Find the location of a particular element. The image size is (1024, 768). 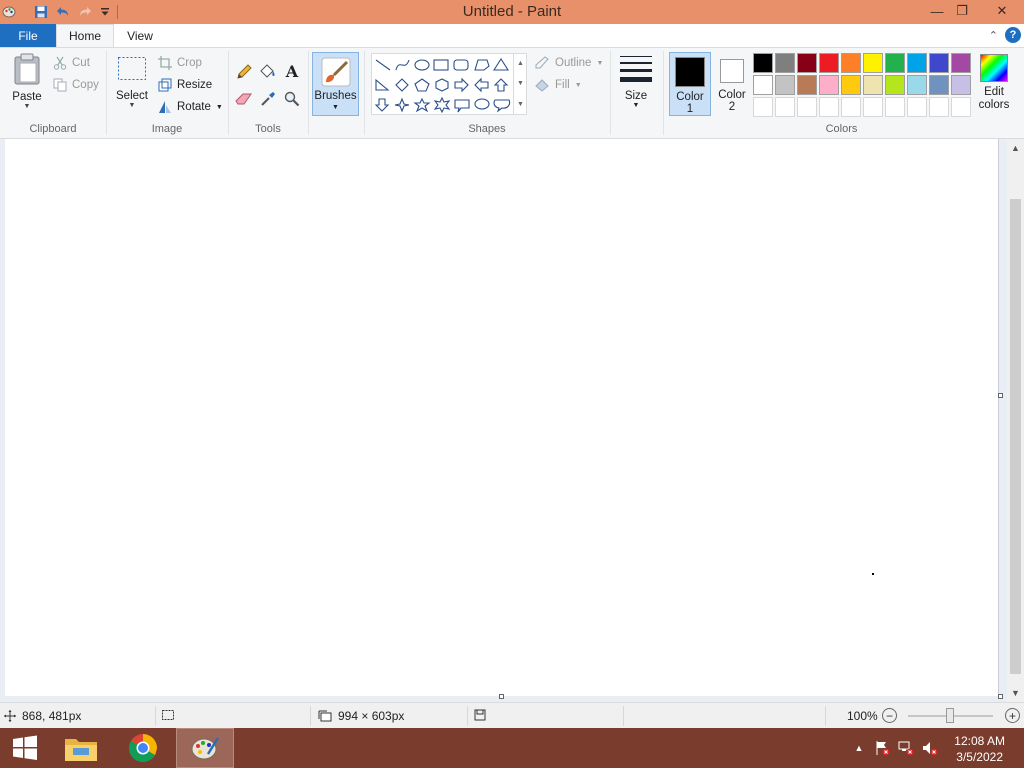

group-label-tools: Tools is located at coordinates (268, 129).